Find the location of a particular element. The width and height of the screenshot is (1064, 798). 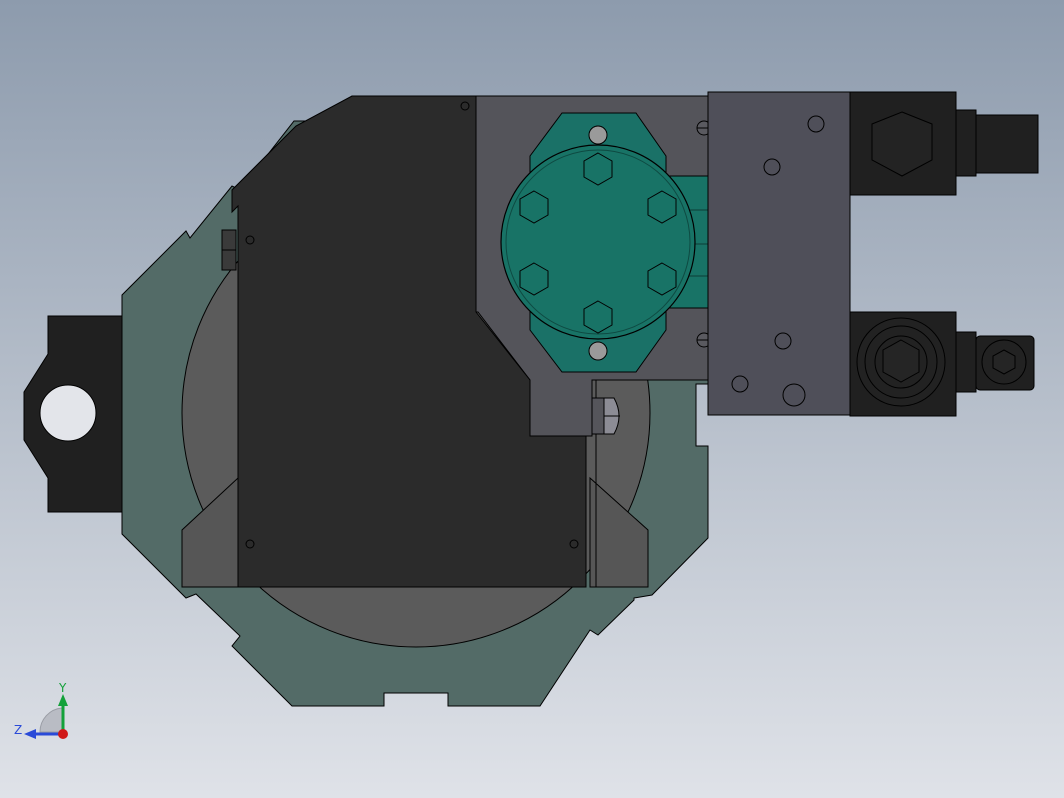

valve-manifold is located at coordinates (779, 253).